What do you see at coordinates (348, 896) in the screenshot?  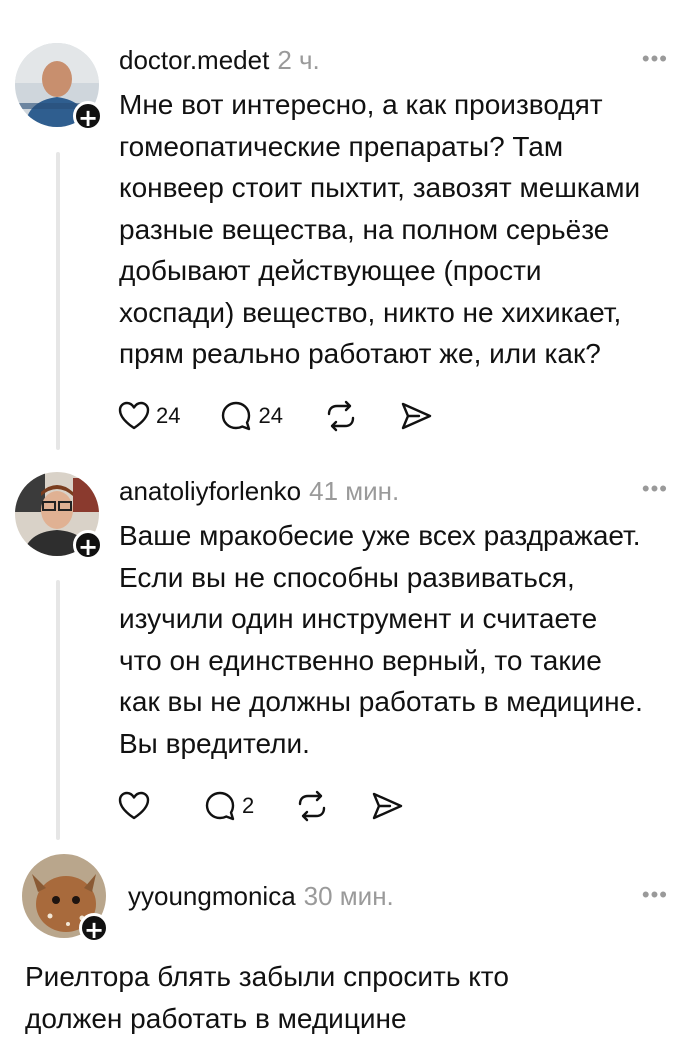 I see `timestamp: 30 мин.` at bounding box center [348, 896].